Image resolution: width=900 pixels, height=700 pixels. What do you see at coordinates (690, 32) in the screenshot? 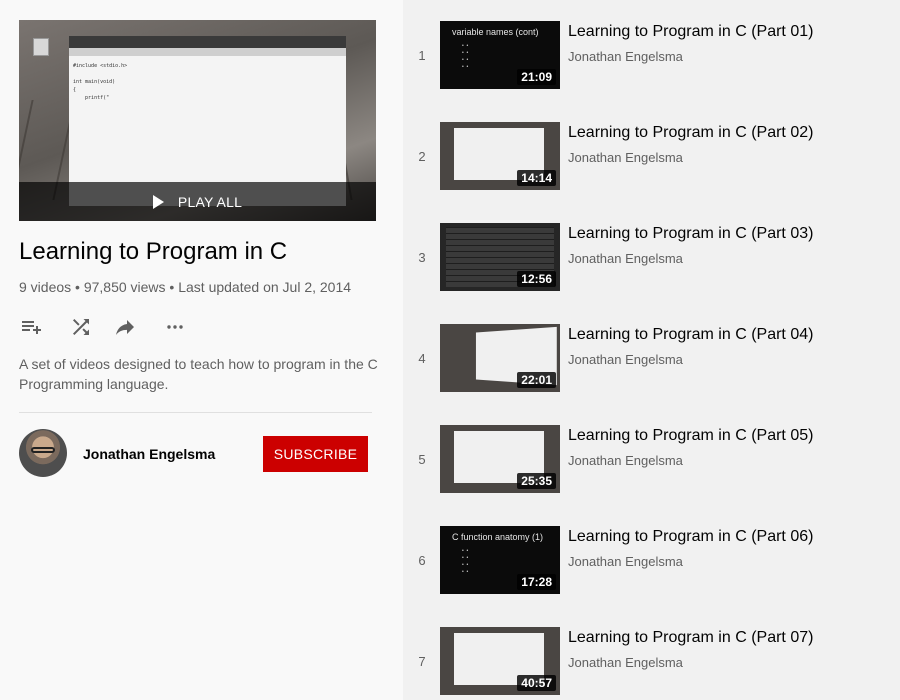
I see `video-title: Learning to Program in C (Part 01)` at bounding box center [690, 32].